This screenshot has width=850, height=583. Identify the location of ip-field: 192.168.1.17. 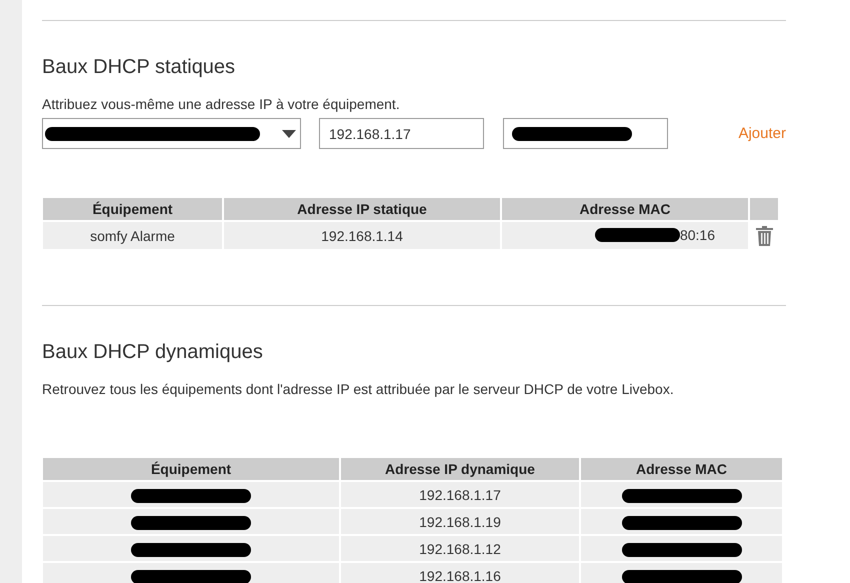
(401, 133).